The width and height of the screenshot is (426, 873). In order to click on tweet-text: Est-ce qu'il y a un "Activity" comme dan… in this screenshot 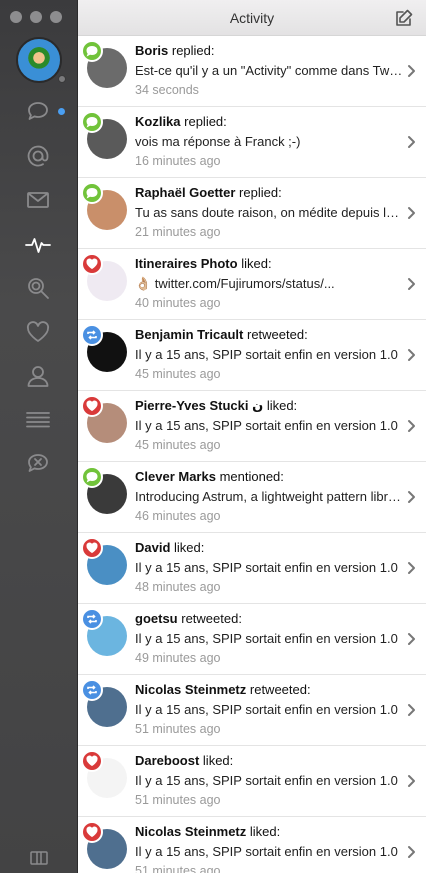, I will do `click(269, 70)`.